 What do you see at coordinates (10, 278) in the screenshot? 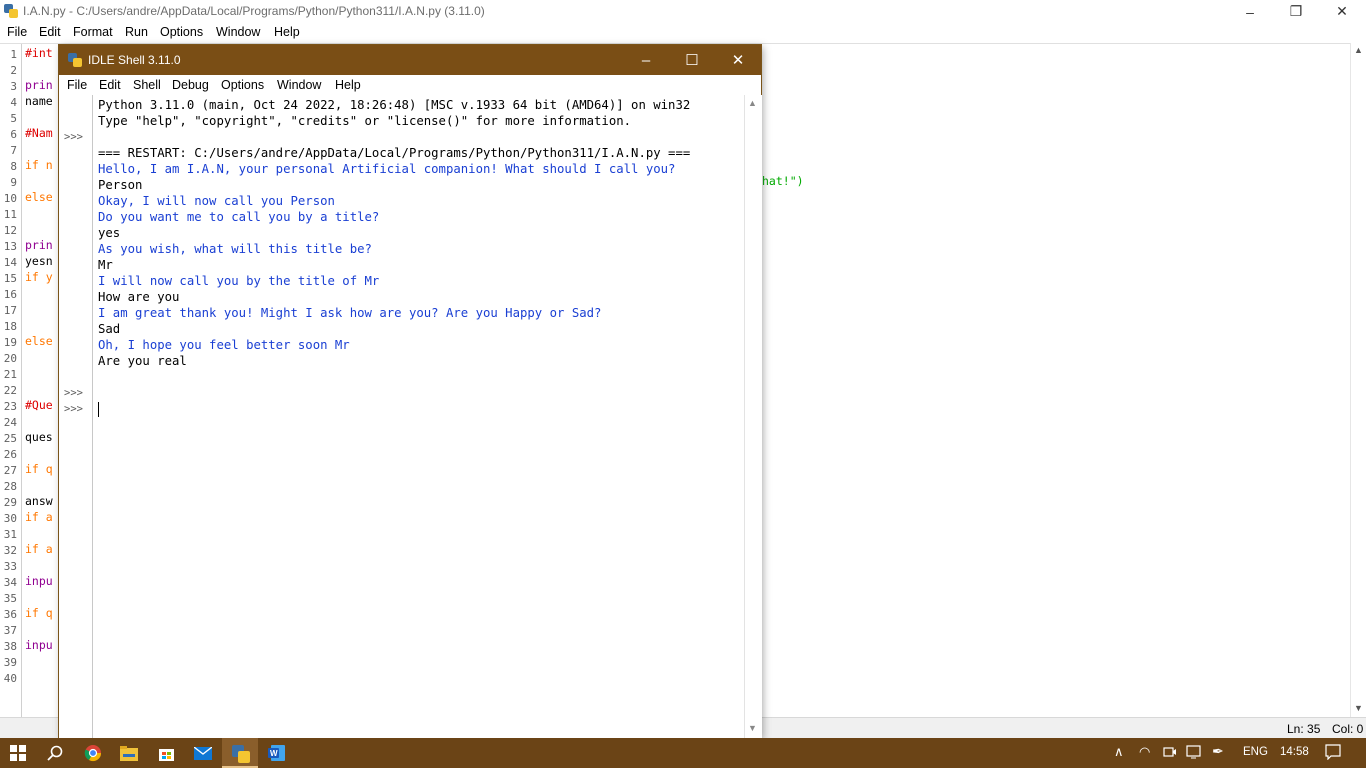
I see `line-number: 15` at bounding box center [10, 278].